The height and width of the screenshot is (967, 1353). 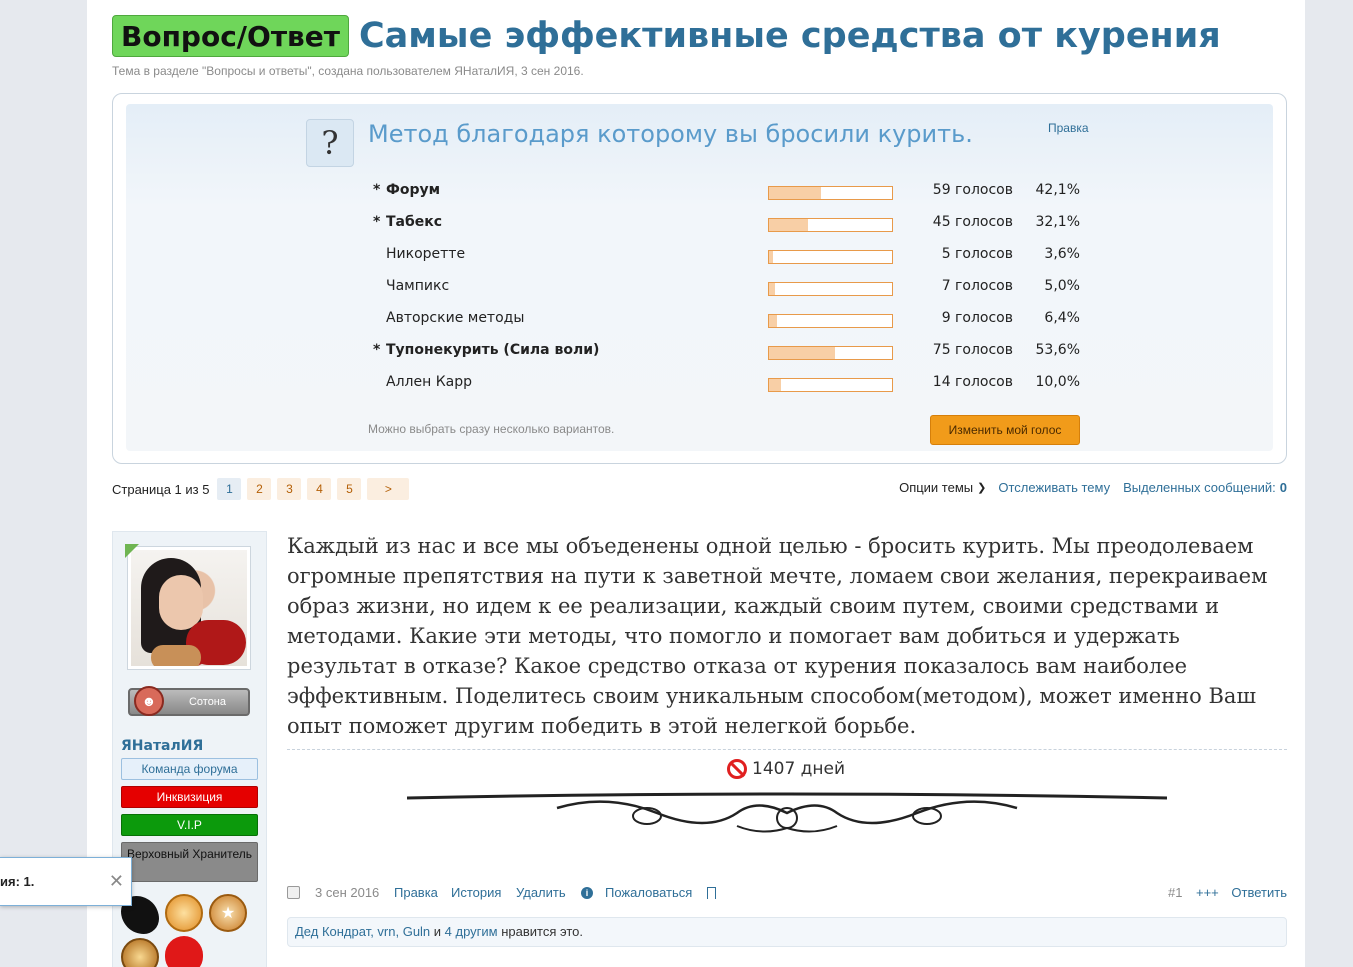 I want to click on vip-banner: V.I.P, so click(x=189, y=825).